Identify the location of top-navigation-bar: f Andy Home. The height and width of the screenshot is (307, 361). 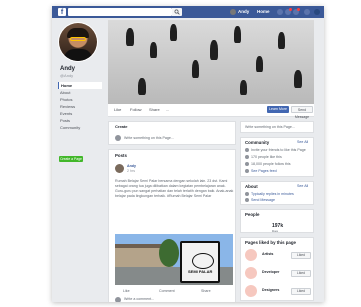
(188, 12).